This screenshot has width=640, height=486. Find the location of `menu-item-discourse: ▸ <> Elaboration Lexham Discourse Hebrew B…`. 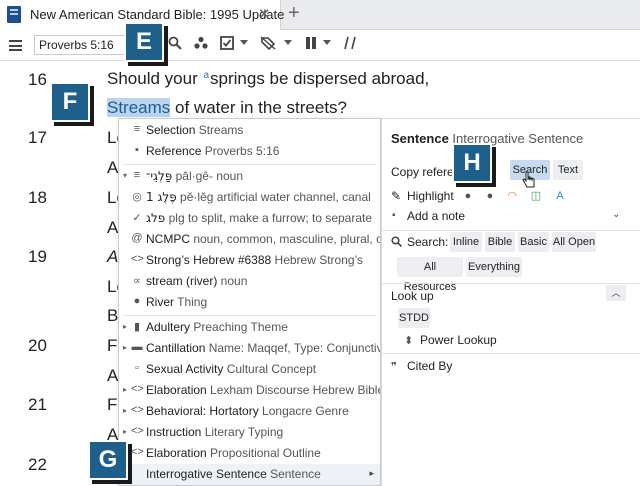

menu-item-discourse: ▸ <> Elaboration Lexham Discourse Hebrew B… is located at coordinates (249, 390).